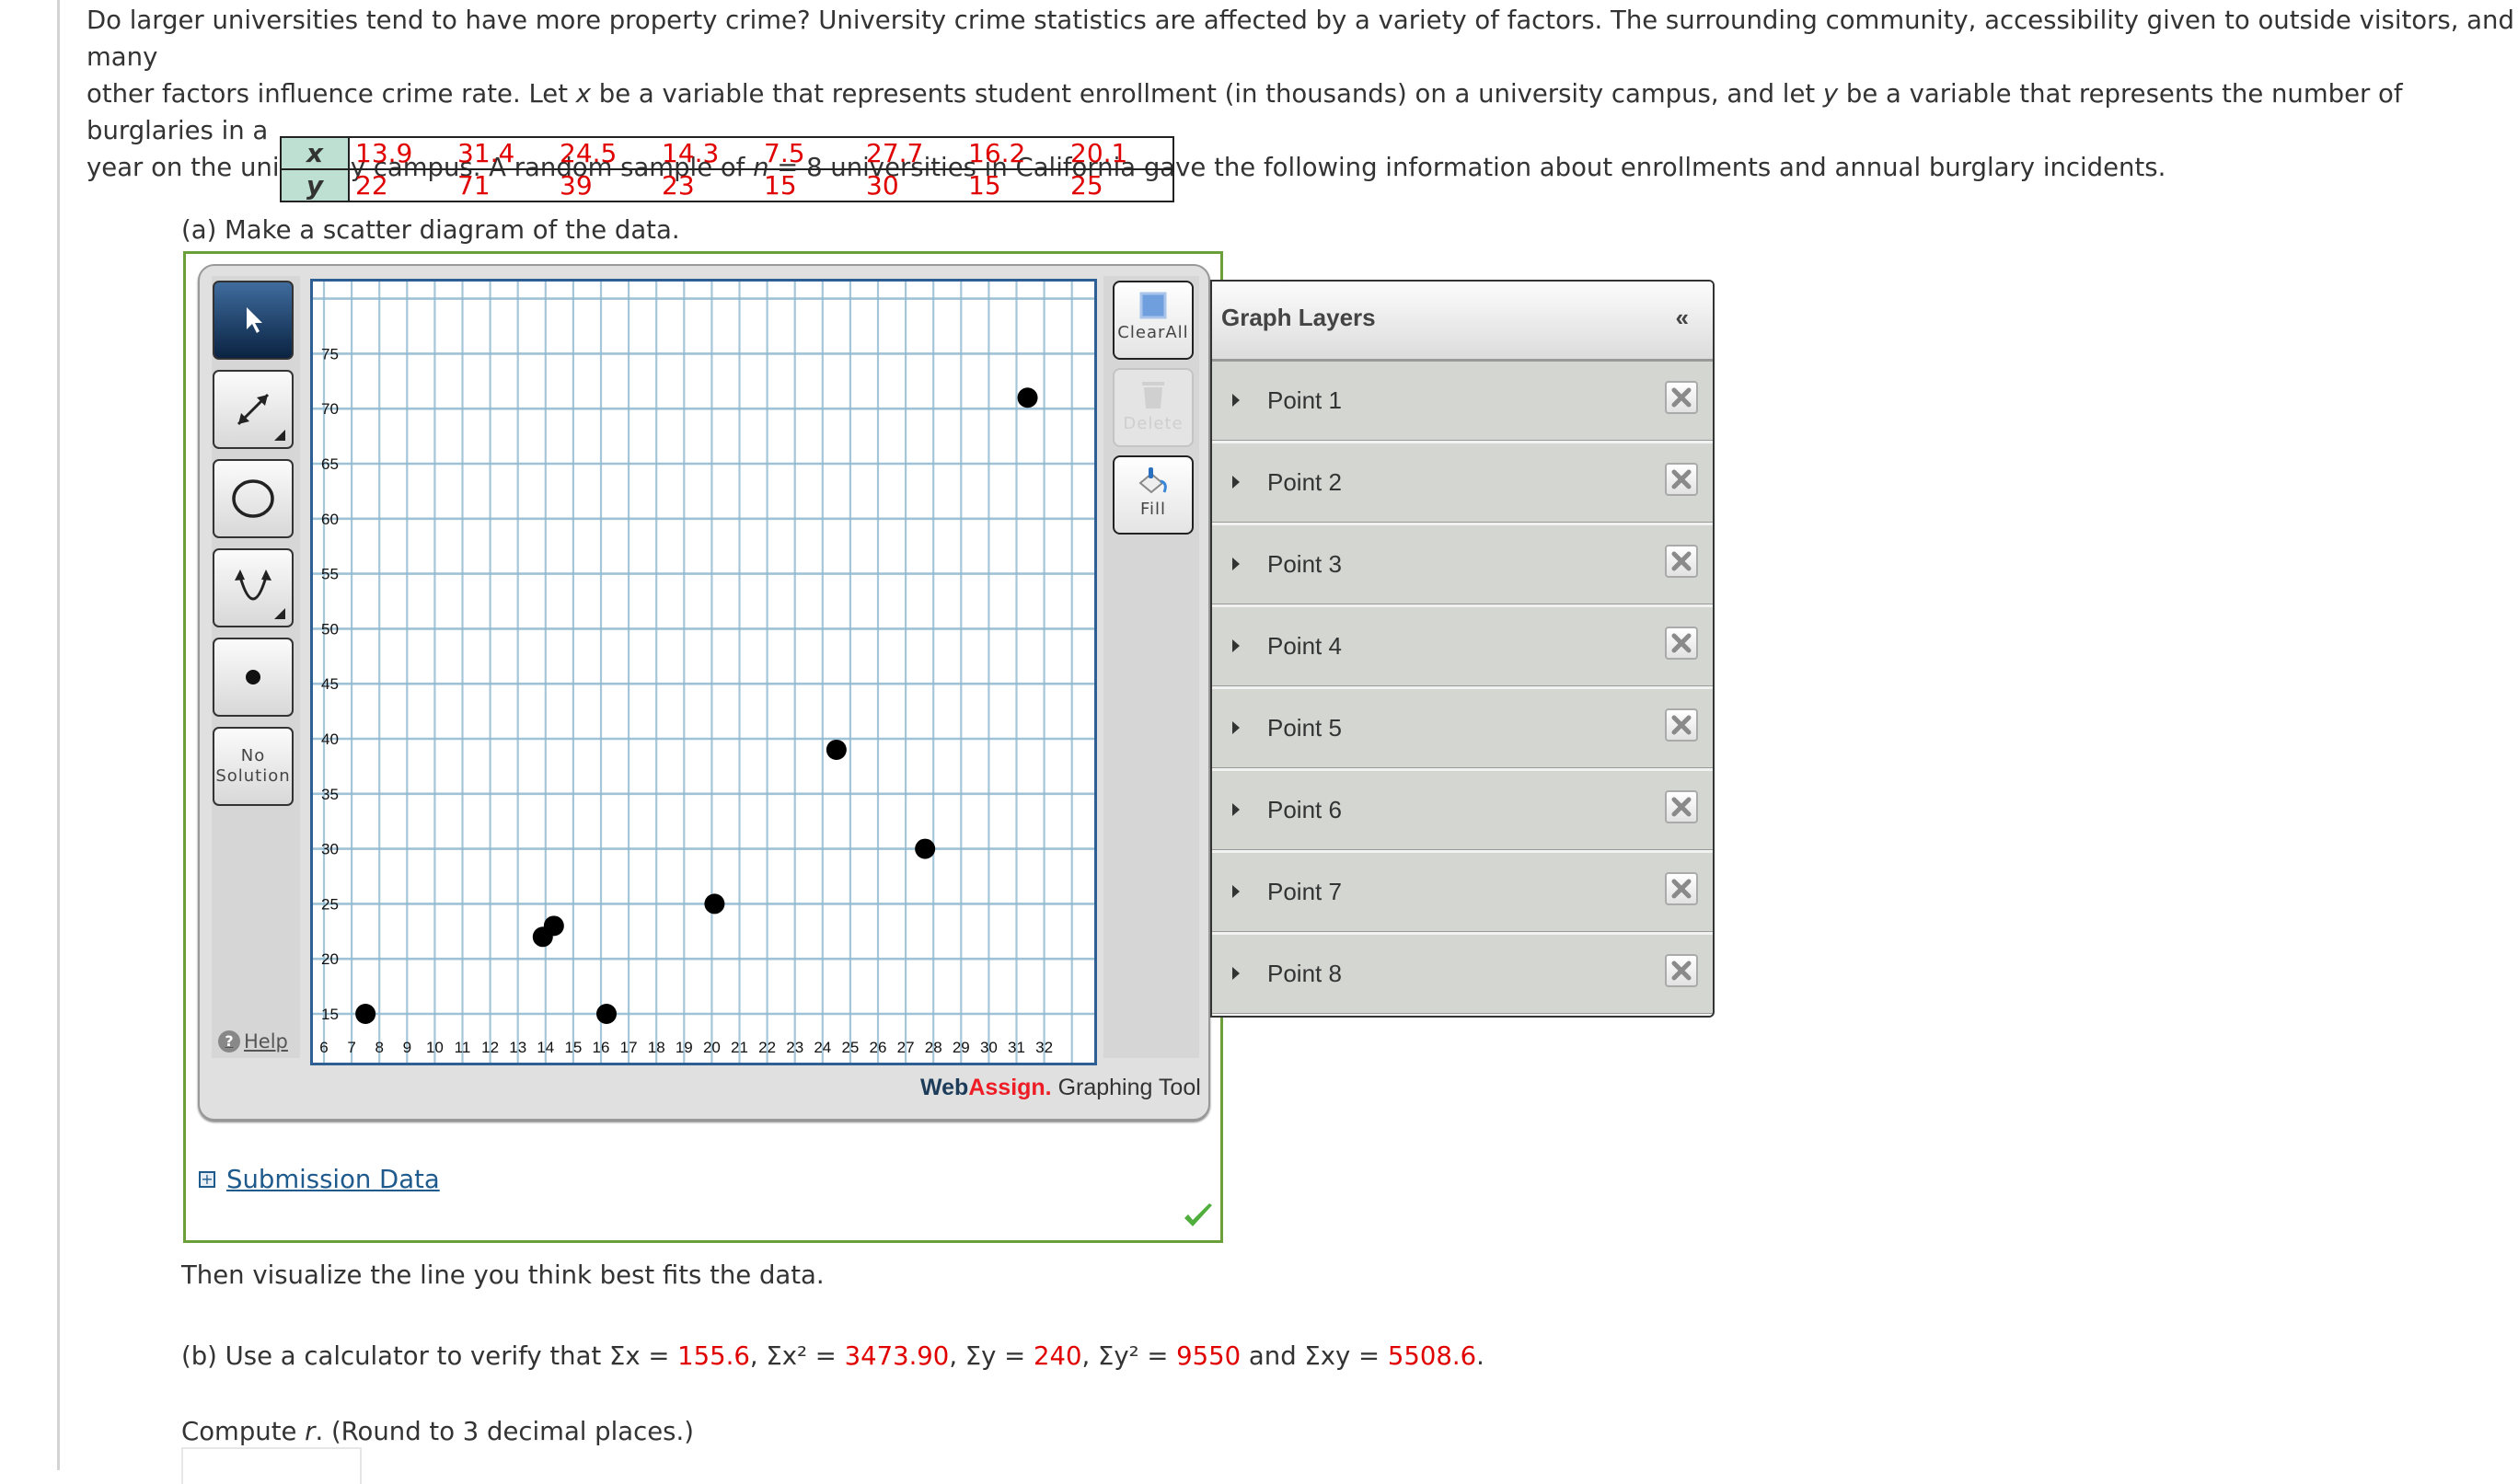 This screenshot has width=2518, height=1484. Describe the element at coordinates (517, 1047) in the screenshot. I see `x-tick-label: 13` at that location.